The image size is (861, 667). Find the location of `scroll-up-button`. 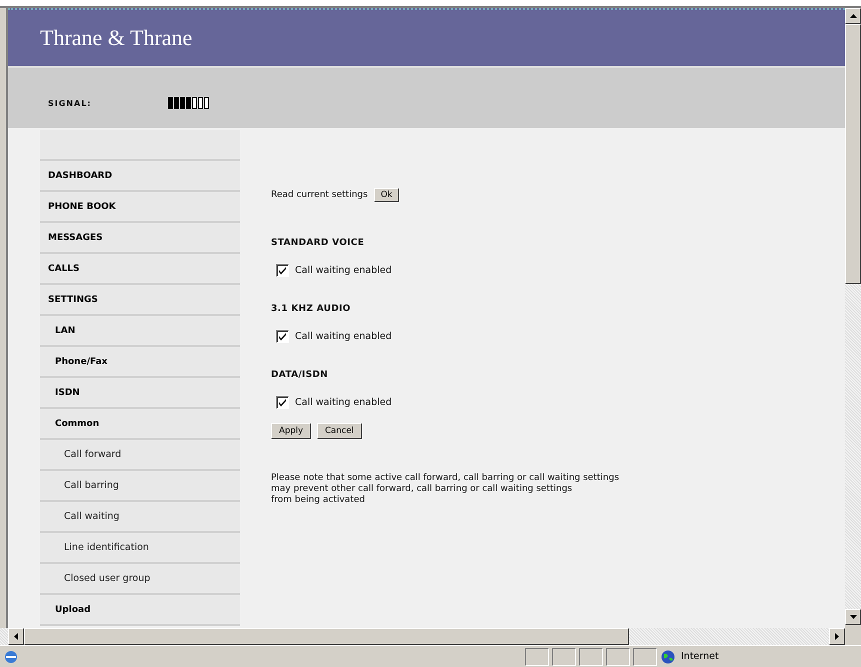

scroll-up-button is located at coordinates (853, 16).